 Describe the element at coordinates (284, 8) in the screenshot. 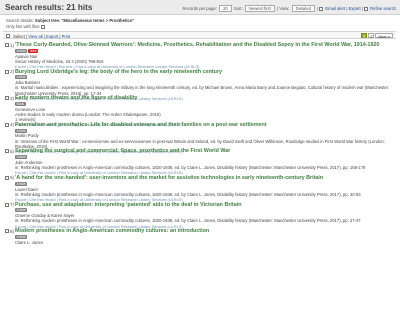

I see `view-label: View:` at that location.